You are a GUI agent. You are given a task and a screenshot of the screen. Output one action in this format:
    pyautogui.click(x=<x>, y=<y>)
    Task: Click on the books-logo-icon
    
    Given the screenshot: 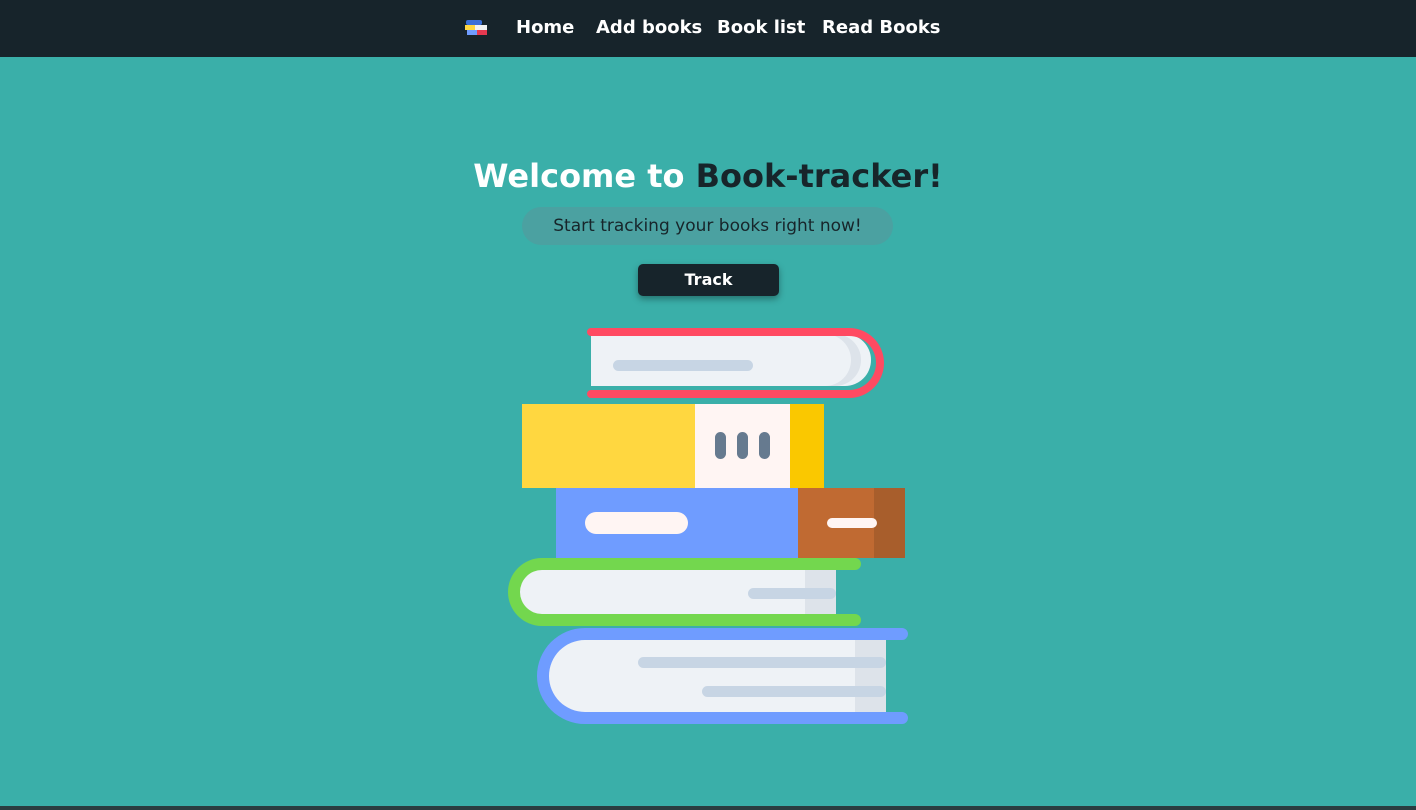 What is the action you would take?
    pyautogui.click(x=477, y=27)
    